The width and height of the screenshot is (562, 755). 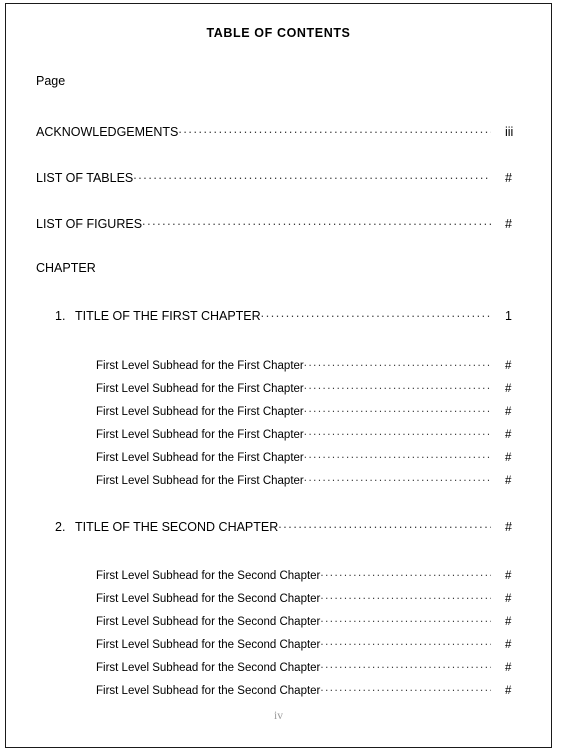 I want to click on toc-entry-list-of-tables: LIST OF TABLES #, so click(x=284, y=177).